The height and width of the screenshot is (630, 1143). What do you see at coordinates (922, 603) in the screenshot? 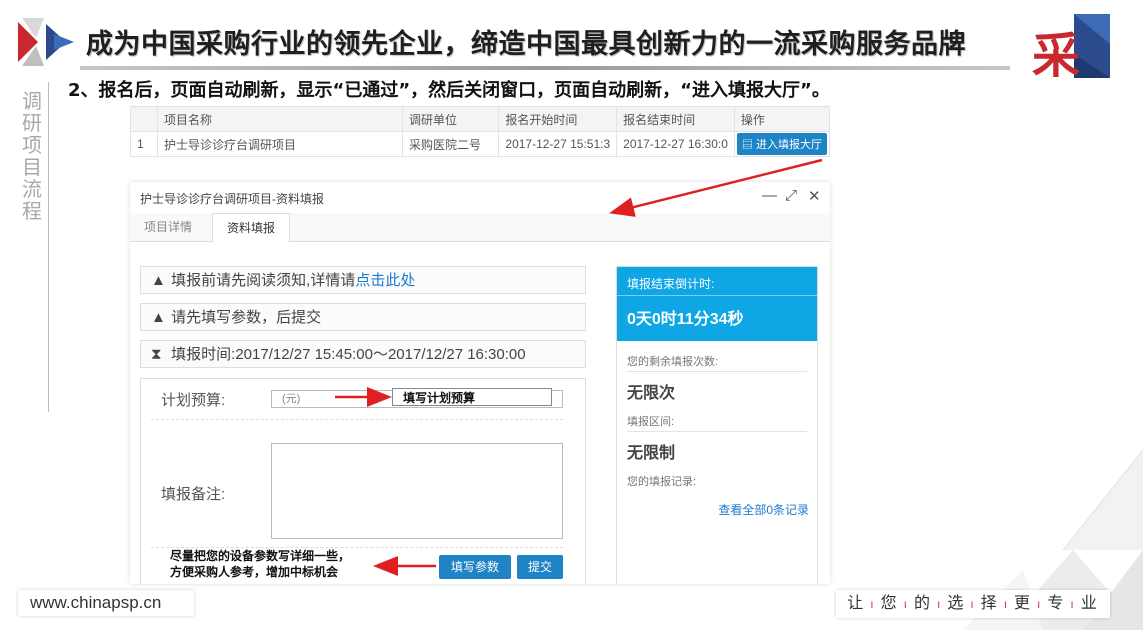
I see `slogan-char: 的` at bounding box center [922, 603].